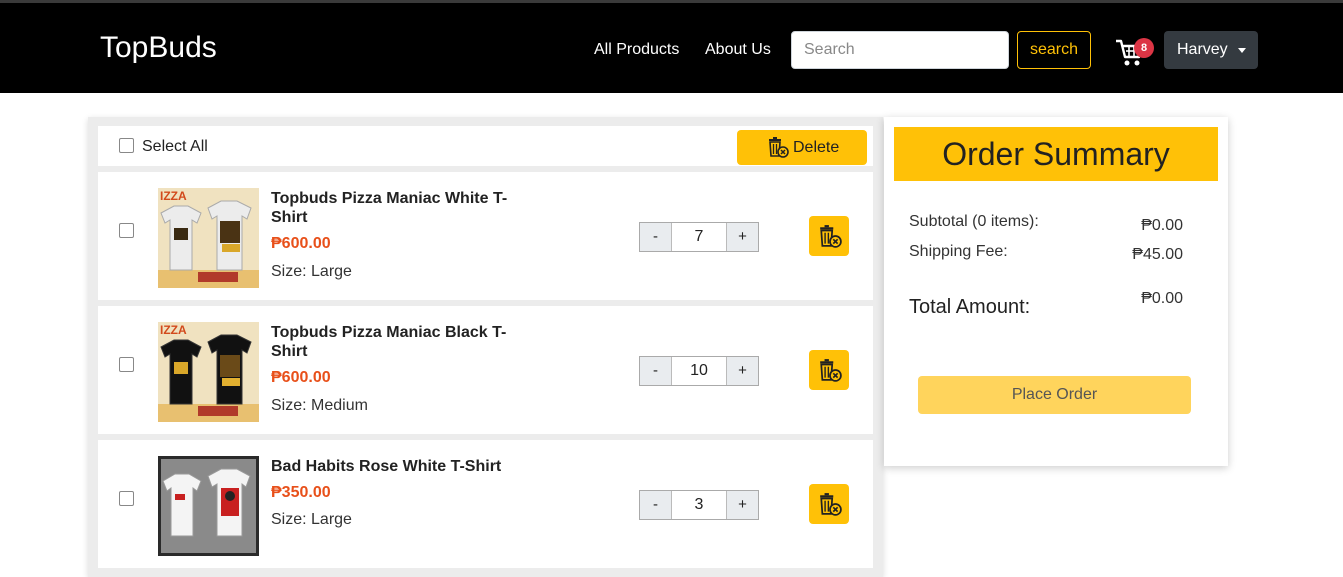 Image resolution: width=1343 pixels, height=577 pixels. I want to click on brand-logo: TopBuds, so click(158, 48).